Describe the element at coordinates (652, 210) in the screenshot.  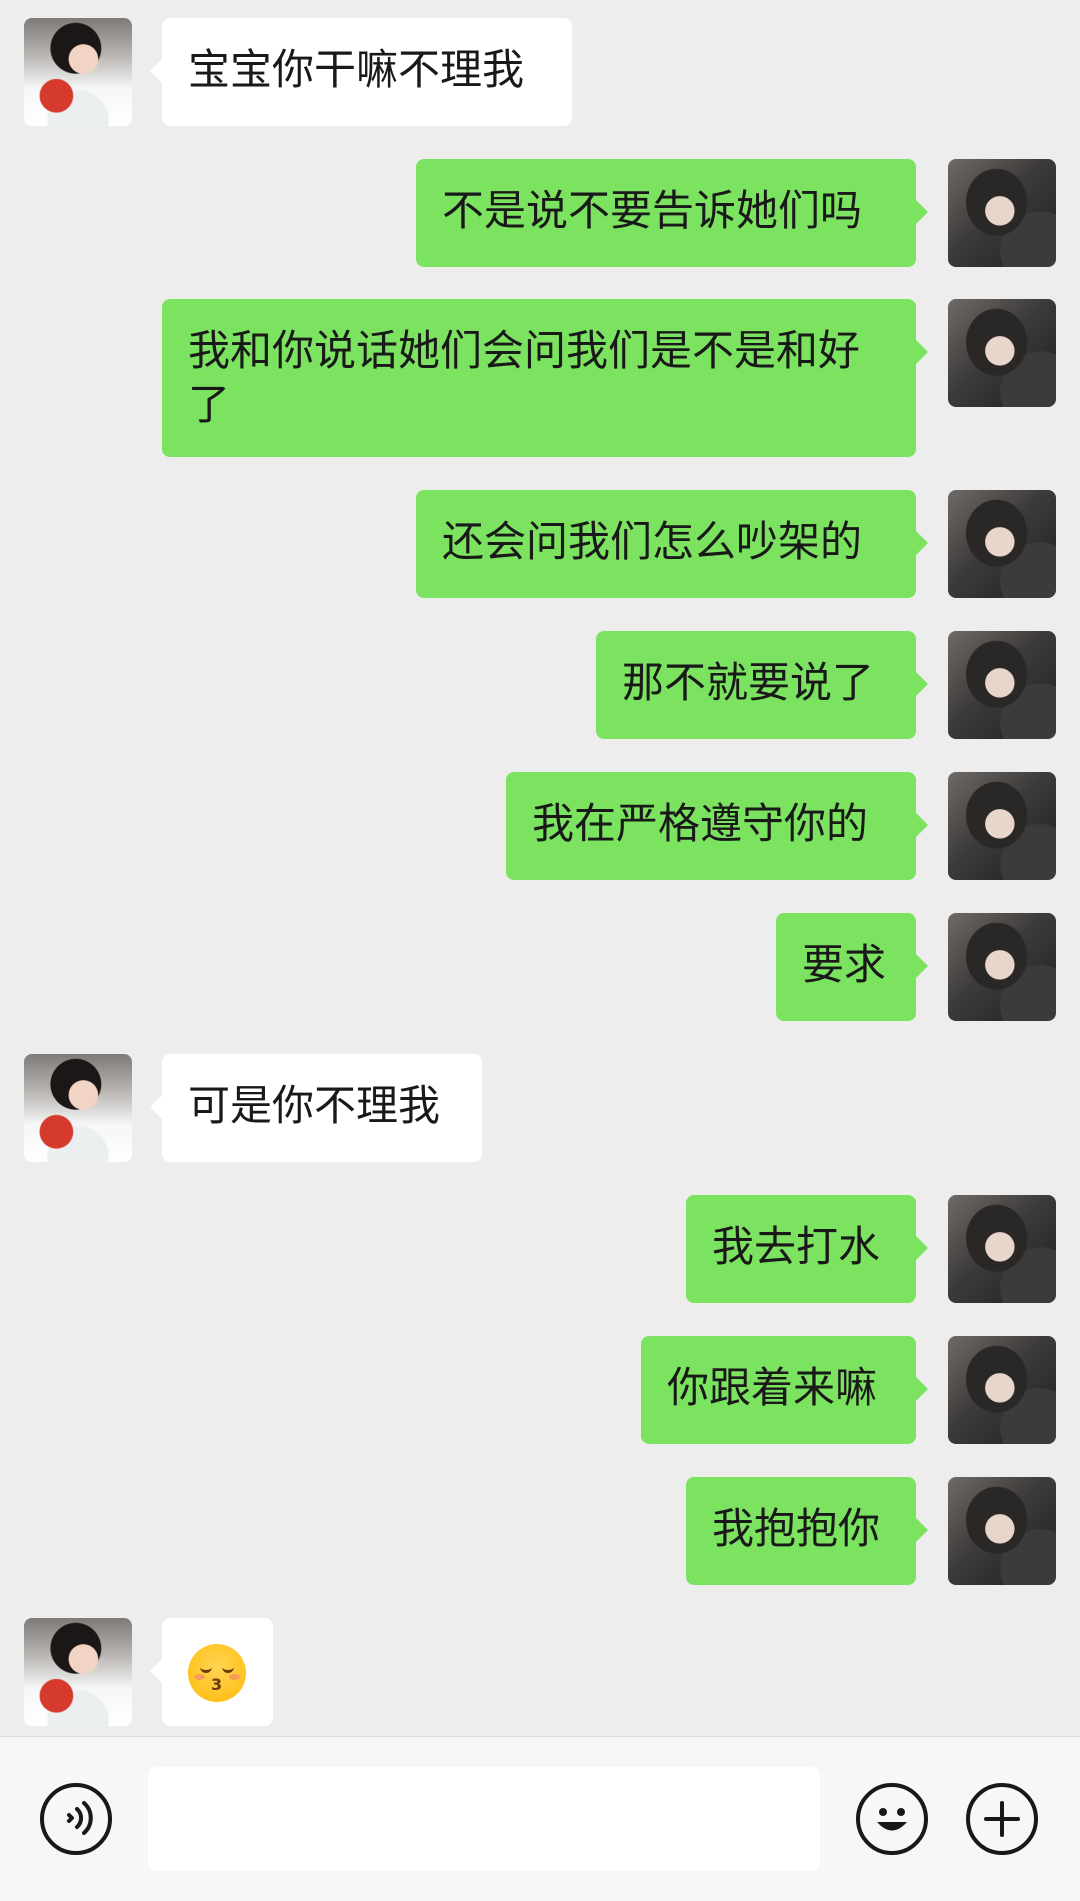
I see `message-text: 不是说不要告诉她们吗` at that location.